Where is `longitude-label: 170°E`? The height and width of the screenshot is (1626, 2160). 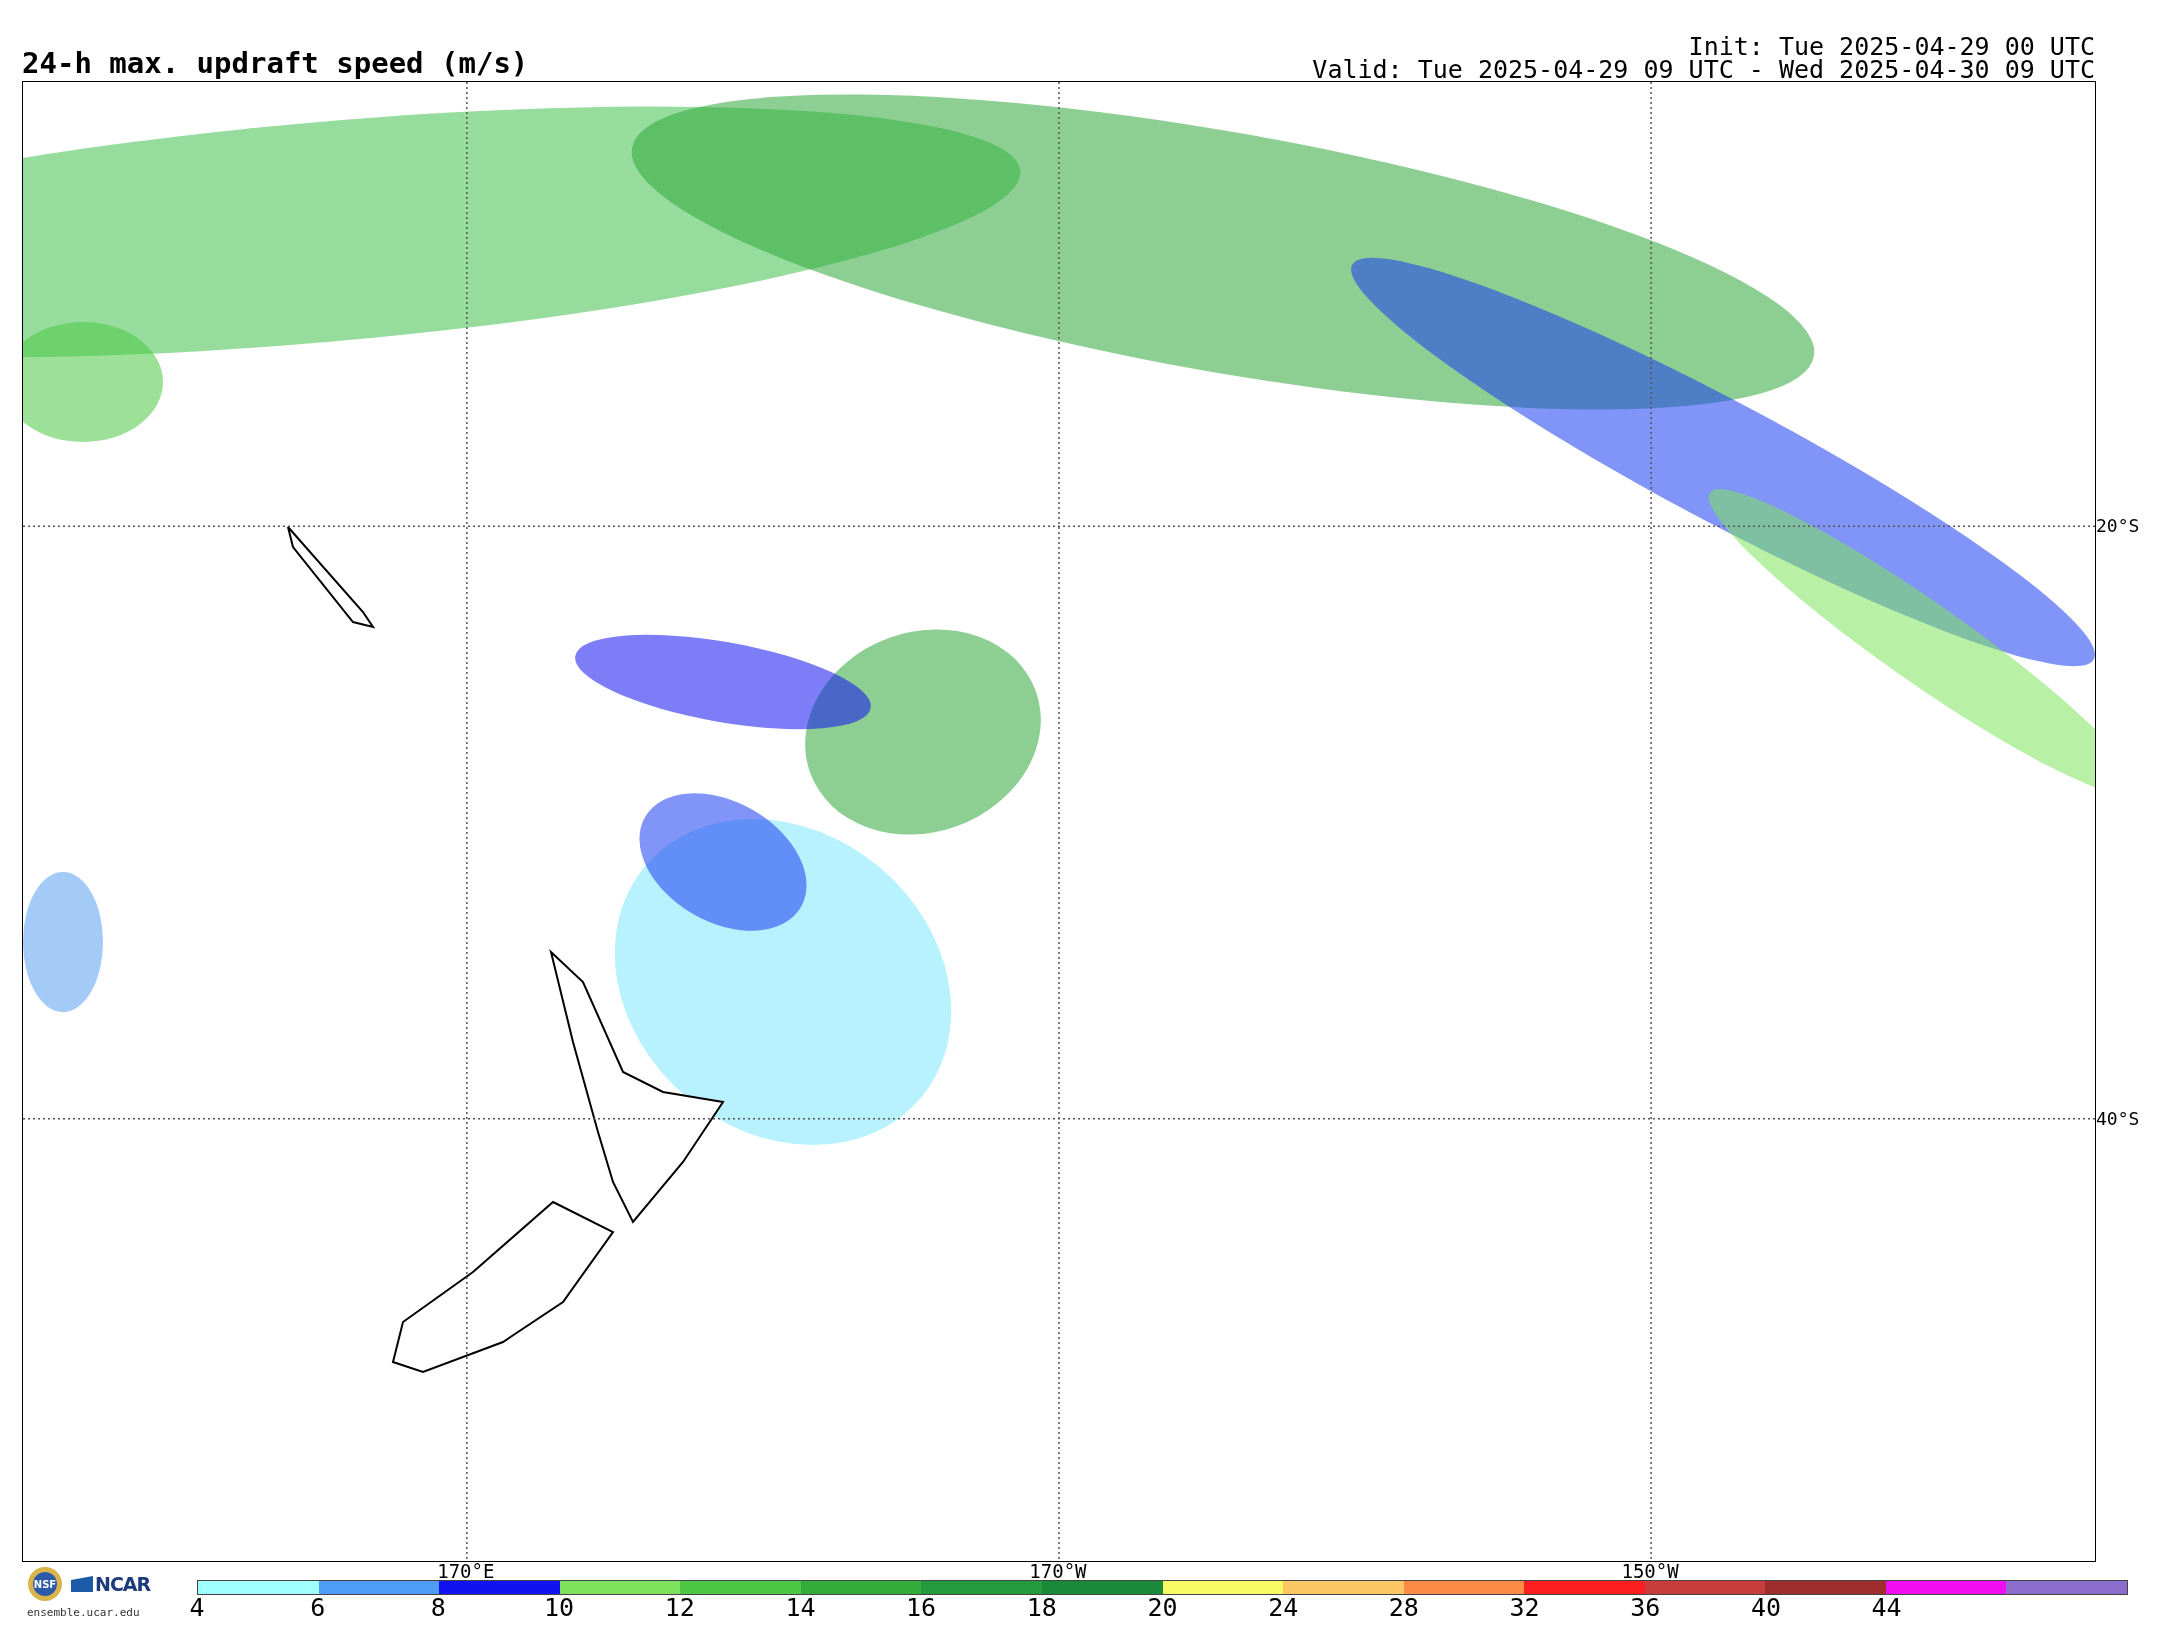 longitude-label: 170°E is located at coordinates (466, 1571).